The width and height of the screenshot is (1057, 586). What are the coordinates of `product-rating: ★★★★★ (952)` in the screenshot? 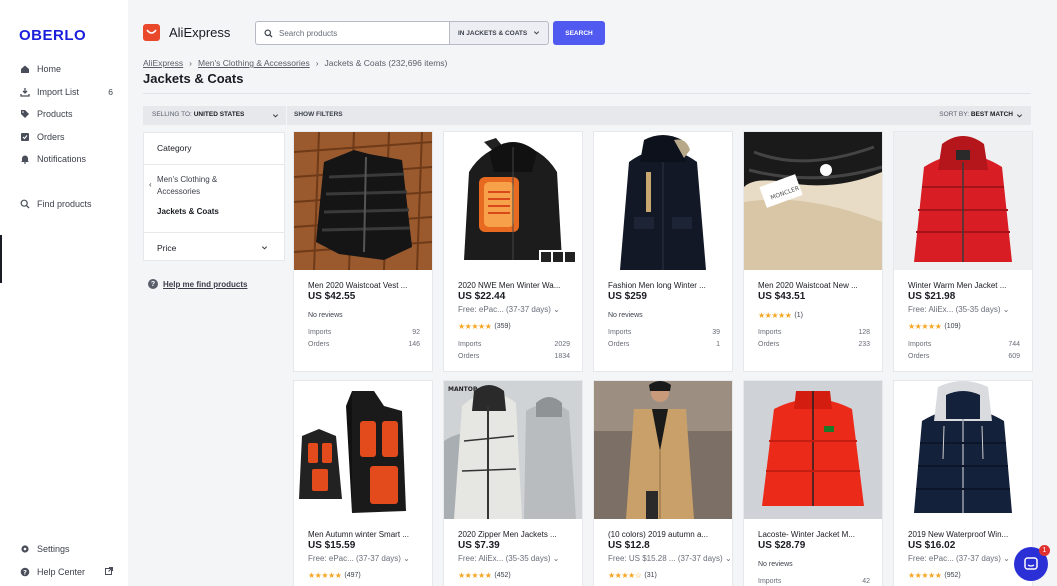 It's located at (934, 575).